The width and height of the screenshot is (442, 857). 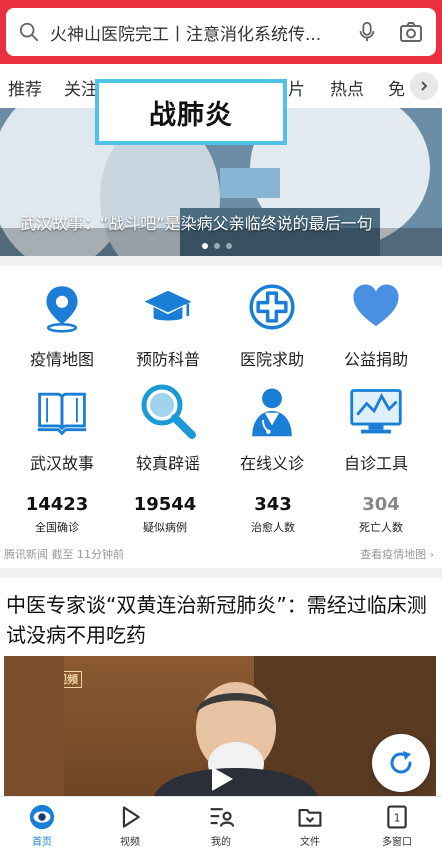 I want to click on banner-caption: 武汉故事：“战斗吧”是染病父亲临终说的最后一句, so click(x=196, y=223).